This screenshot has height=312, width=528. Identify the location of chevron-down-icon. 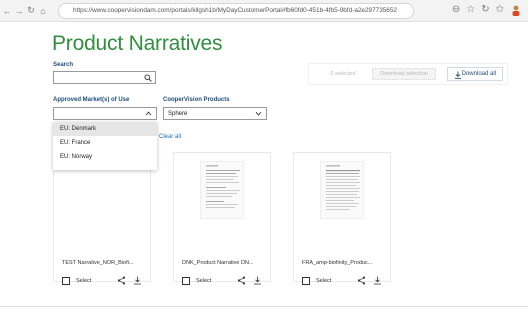
(258, 113).